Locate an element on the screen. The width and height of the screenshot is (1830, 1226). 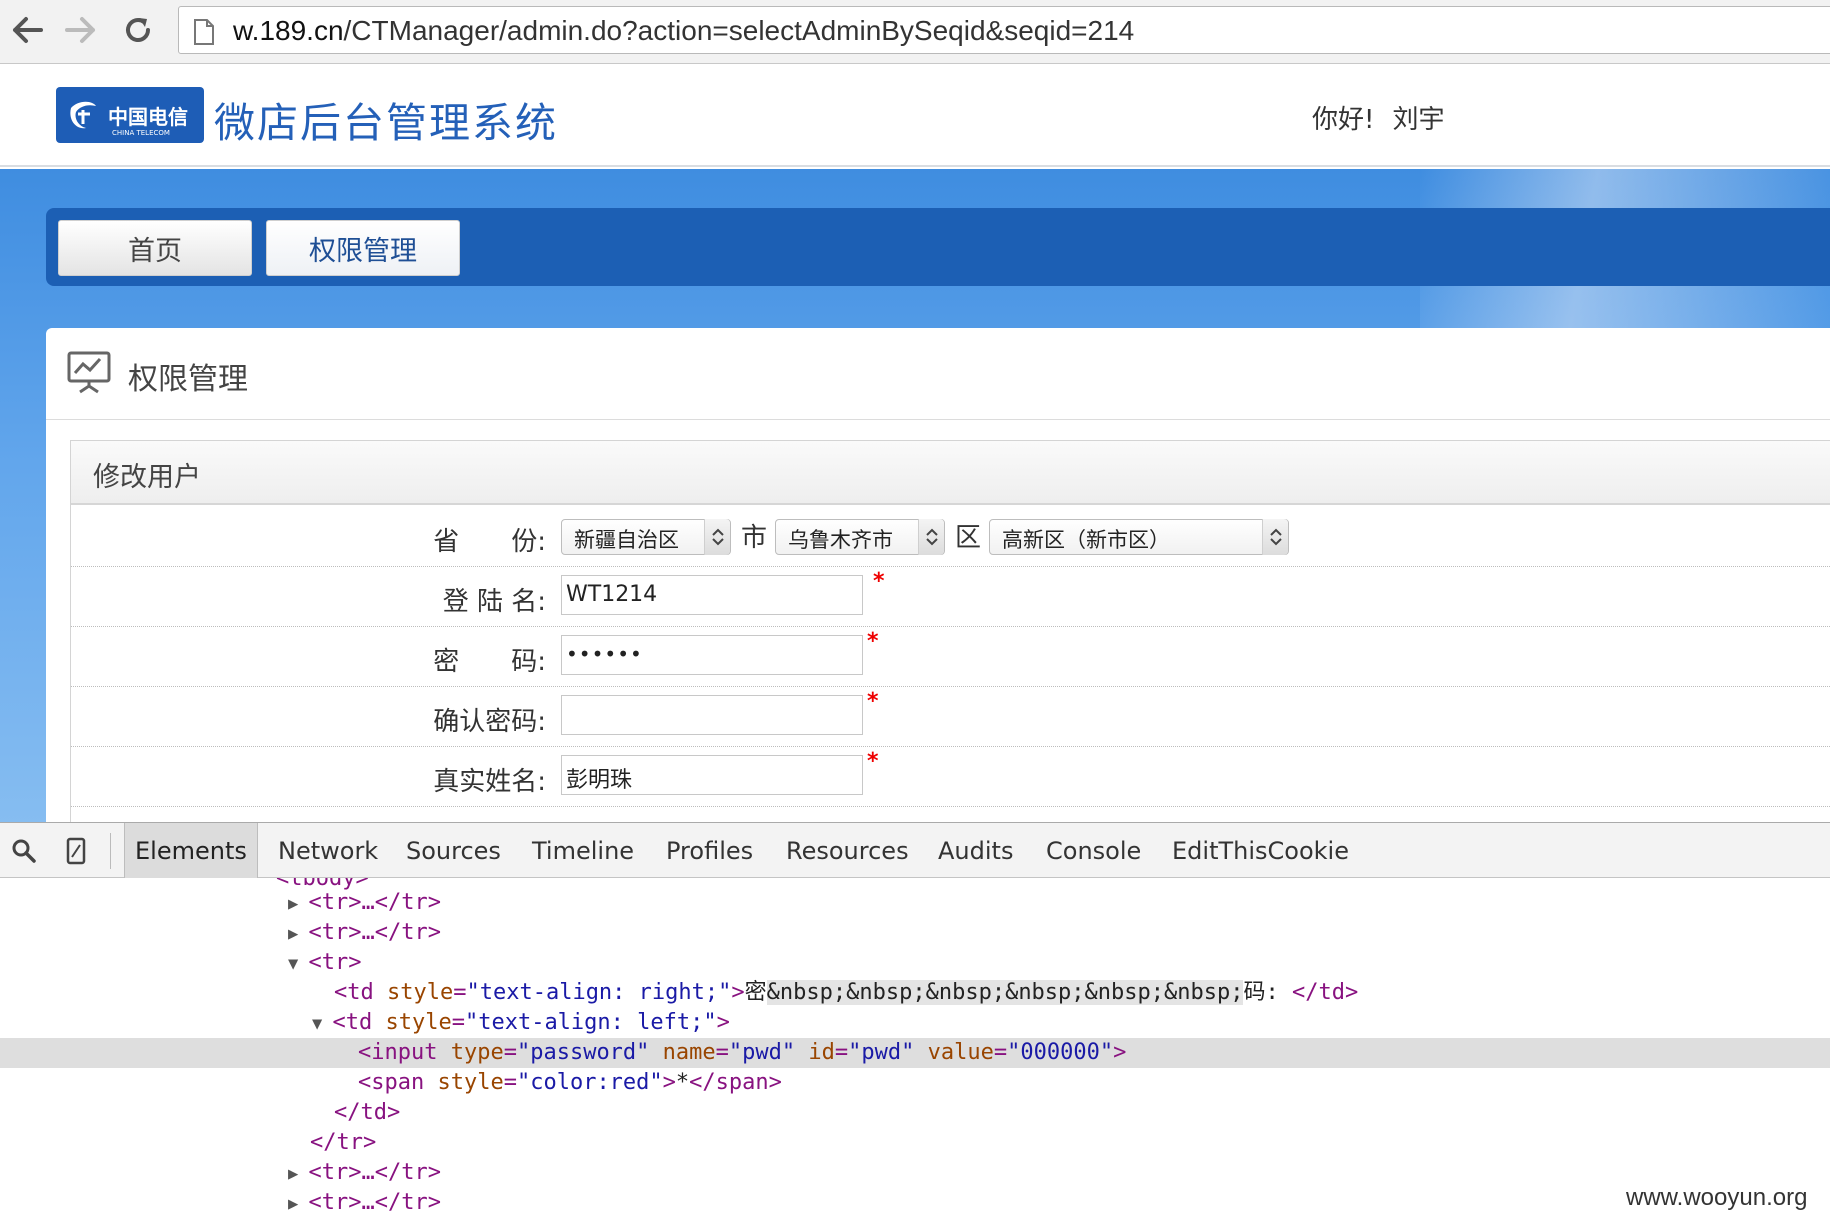
form-row-confirm-password: 确认密码: * is located at coordinates (950, 717).